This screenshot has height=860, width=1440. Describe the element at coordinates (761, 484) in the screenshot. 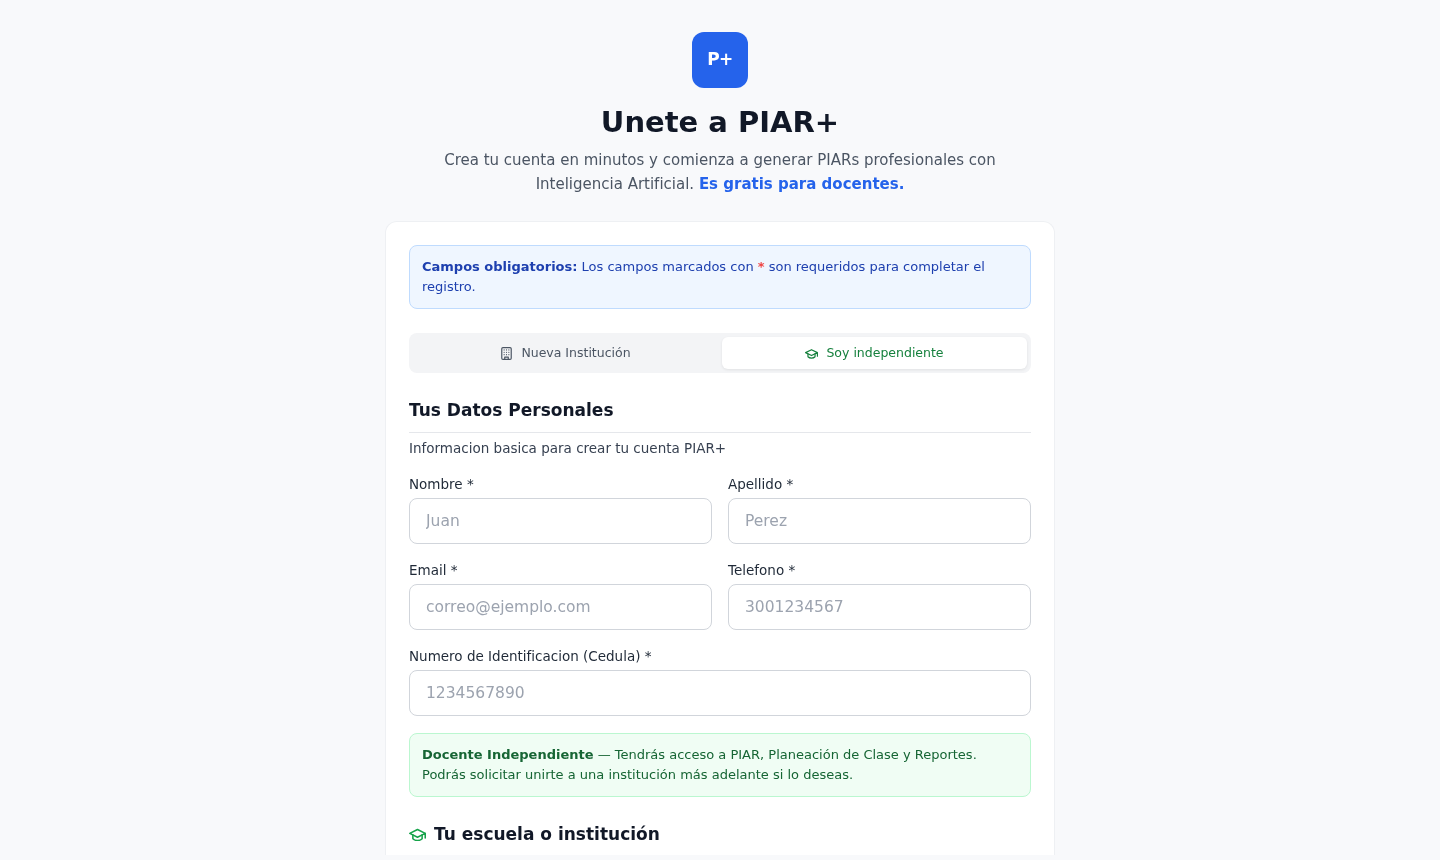

I see `field-label: Apellido *` at that location.